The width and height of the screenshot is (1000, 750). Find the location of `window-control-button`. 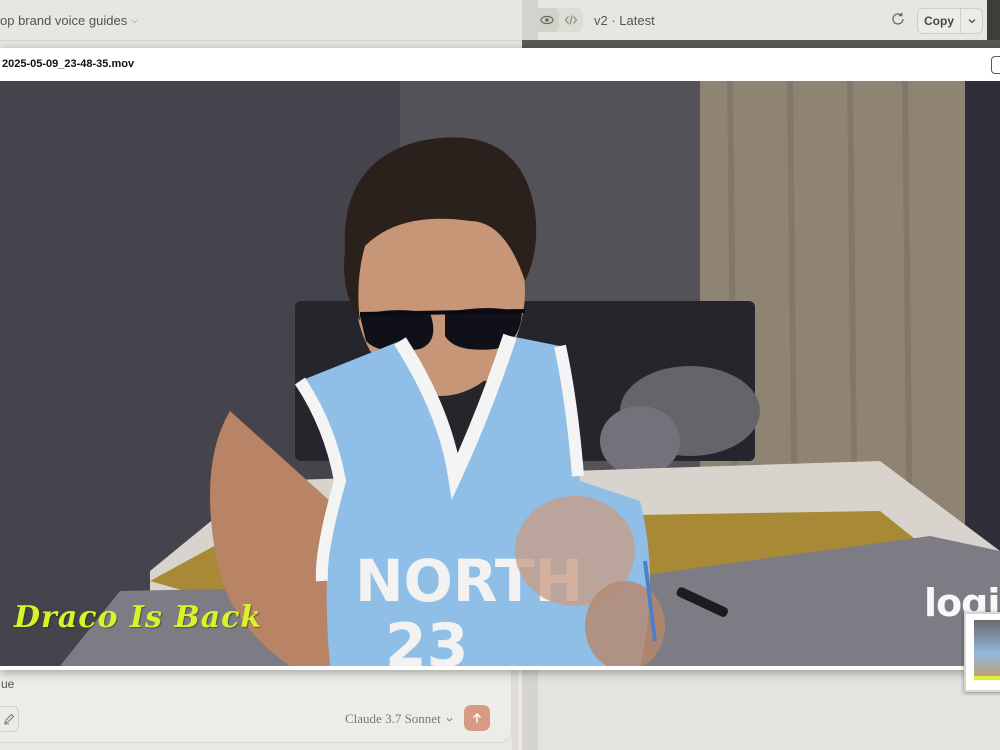

window-control-button is located at coordinates (995, 65).